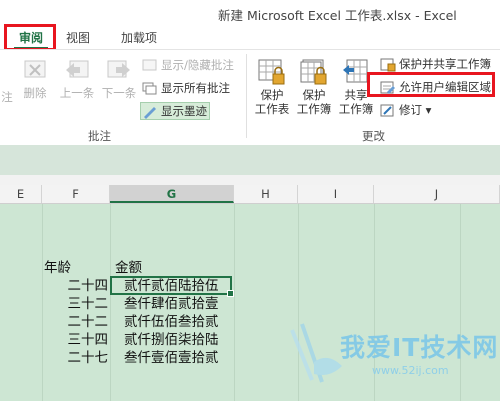  I want to click on column-header-h: H, so click(266, 194).